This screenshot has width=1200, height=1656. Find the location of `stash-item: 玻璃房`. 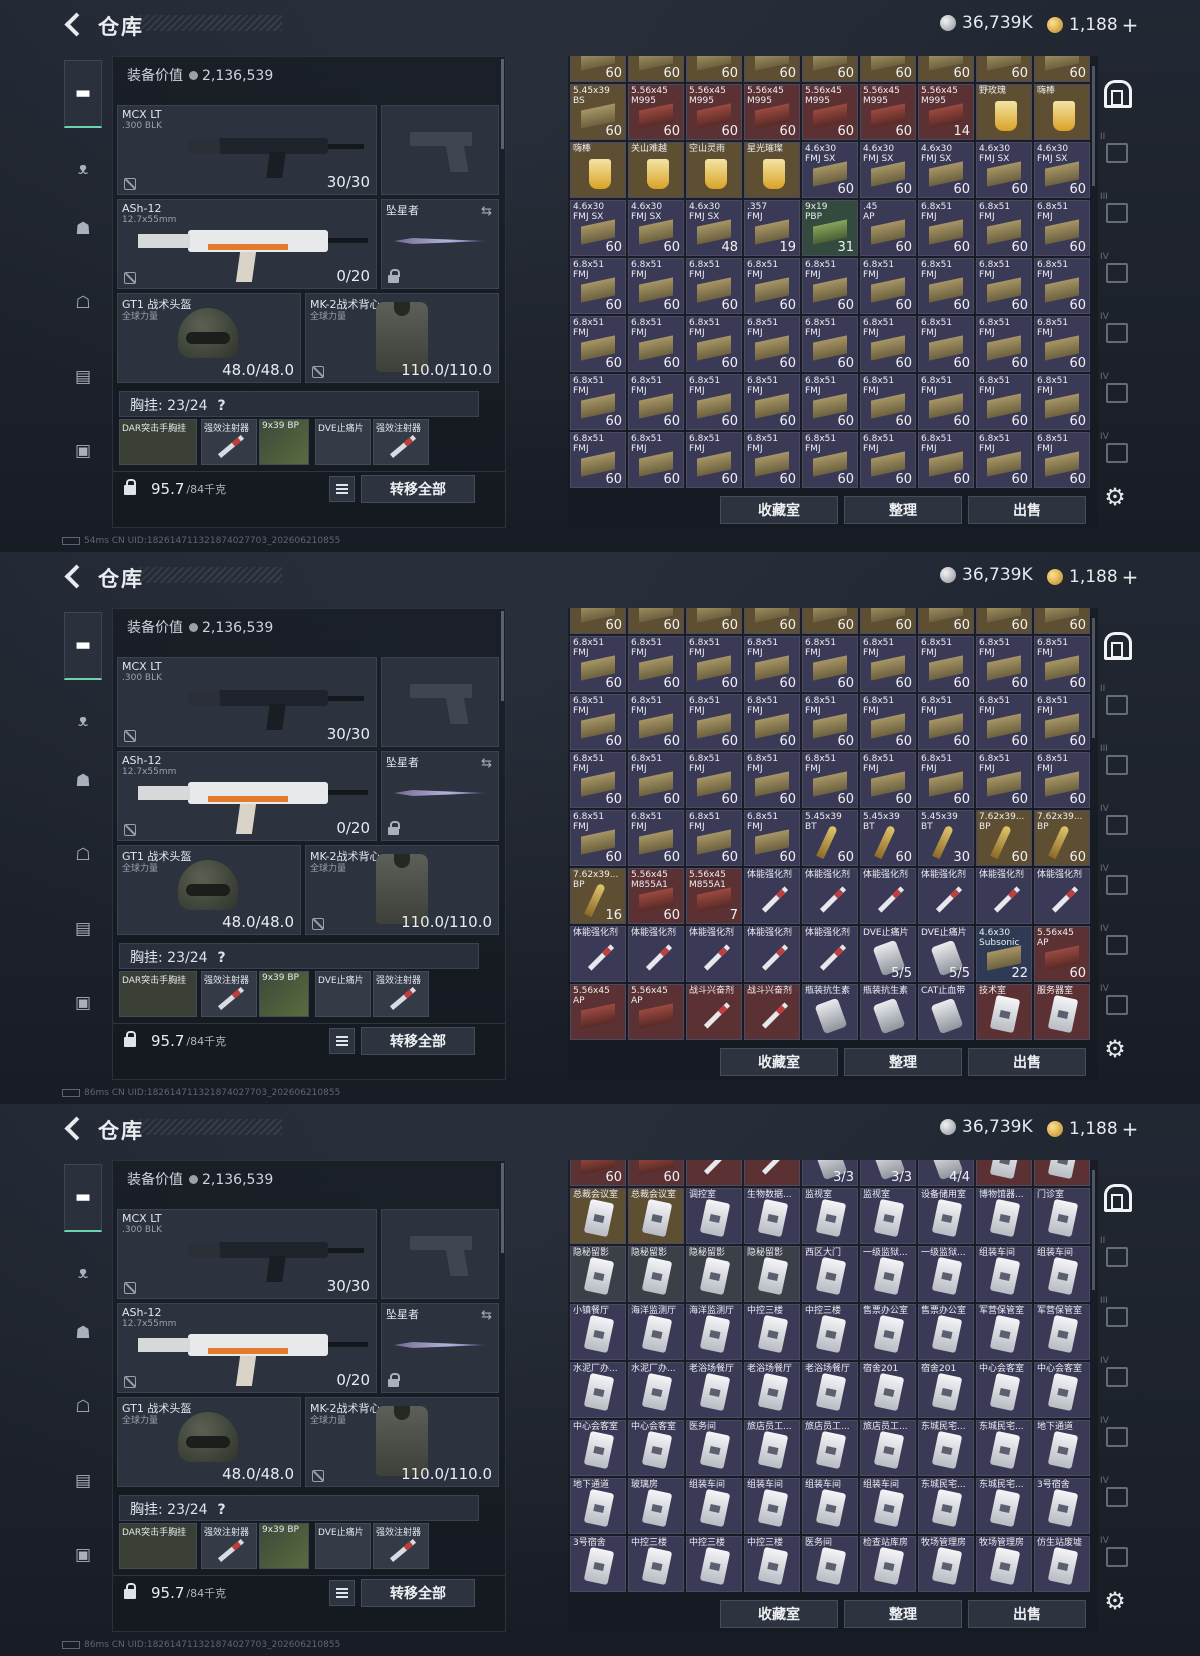

stash-item: 玻璃房 is located at coordinates (656, 1506).